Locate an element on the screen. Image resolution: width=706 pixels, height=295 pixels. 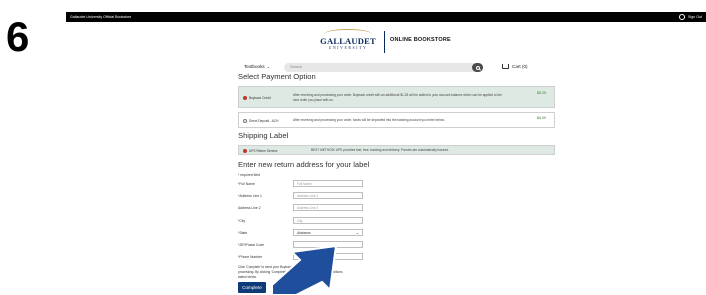
city-field: City is located at coordinates (328, 220).